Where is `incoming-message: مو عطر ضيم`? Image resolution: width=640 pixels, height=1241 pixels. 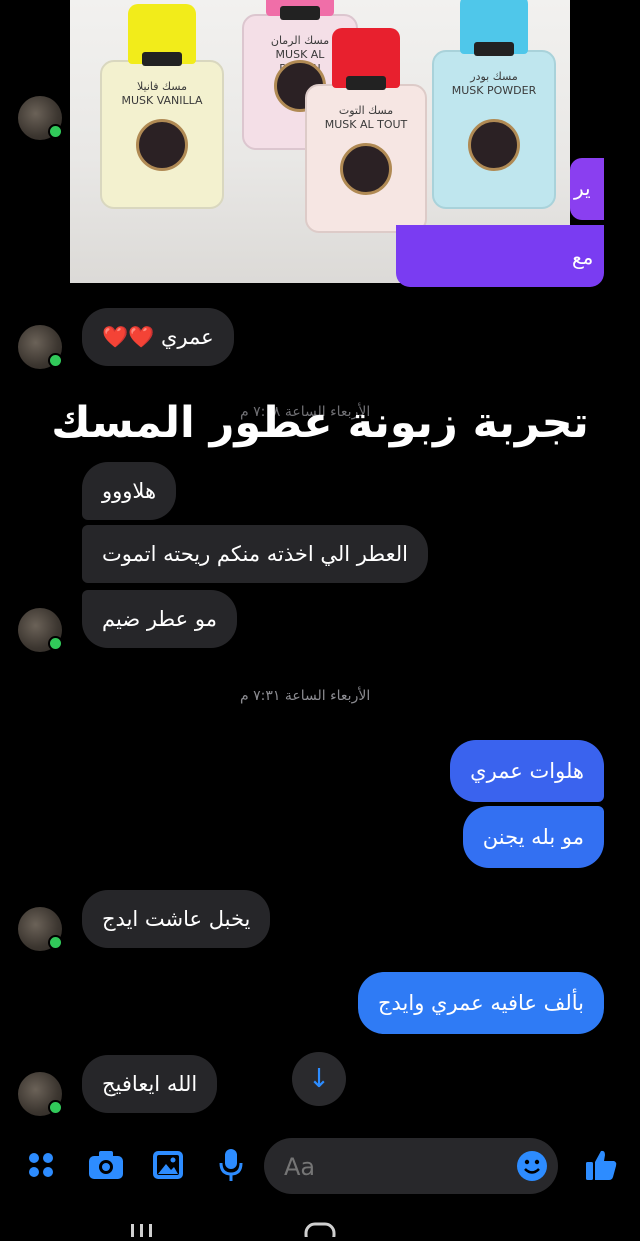
incoming-message: مو عطر ضيم is located at coordinates (159, 619).